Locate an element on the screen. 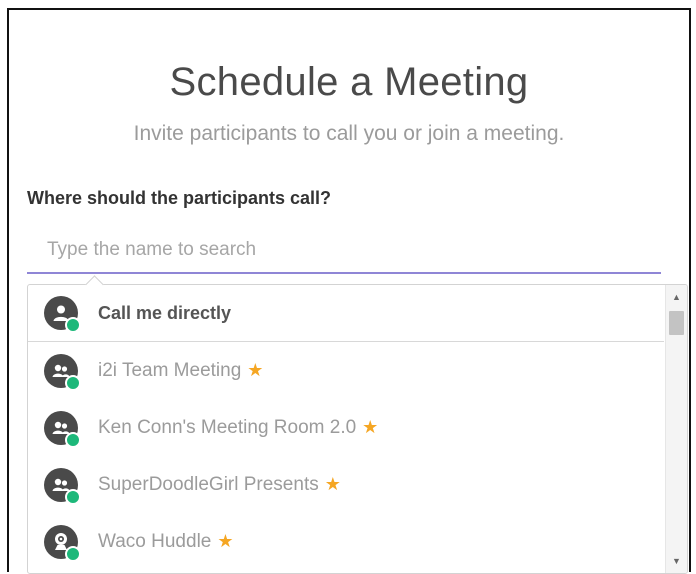  list-item-label: Call me directly is located at coordinates (165, 312).